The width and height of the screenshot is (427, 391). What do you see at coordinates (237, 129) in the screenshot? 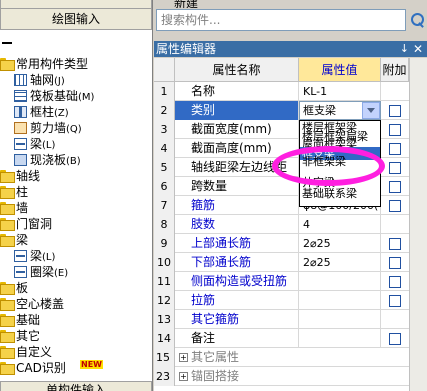
I see `property-name: 截面宽度(mm)` at bounding box center [237, 129].